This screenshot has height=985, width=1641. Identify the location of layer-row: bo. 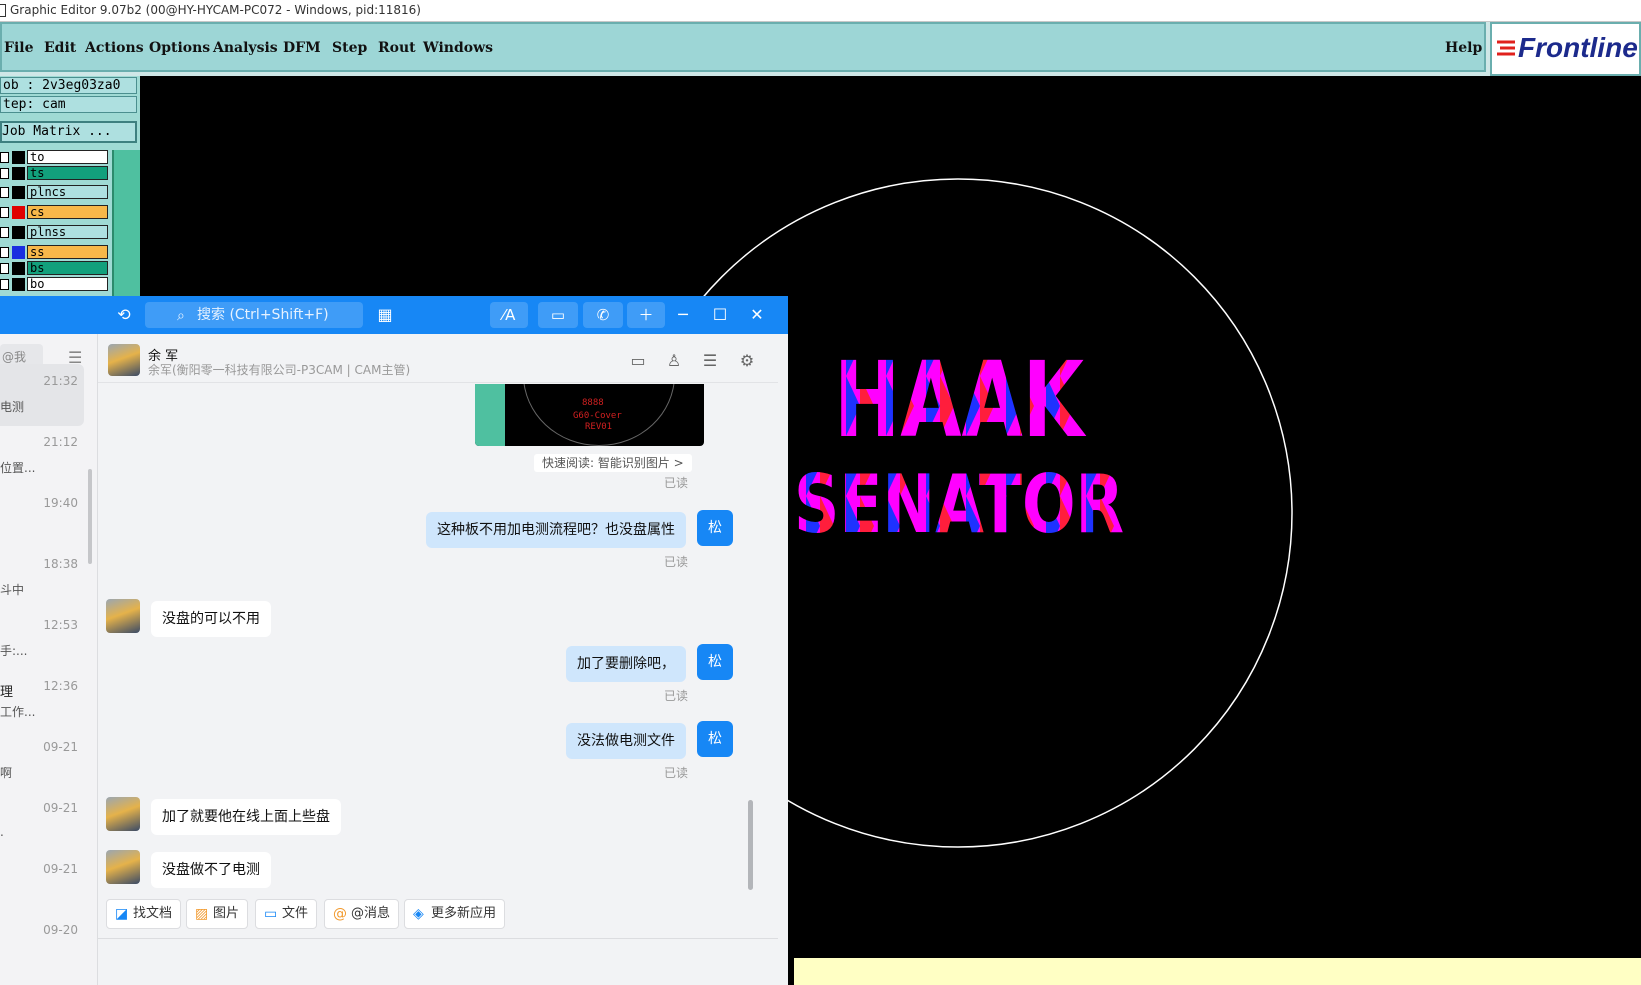
(55, 284).